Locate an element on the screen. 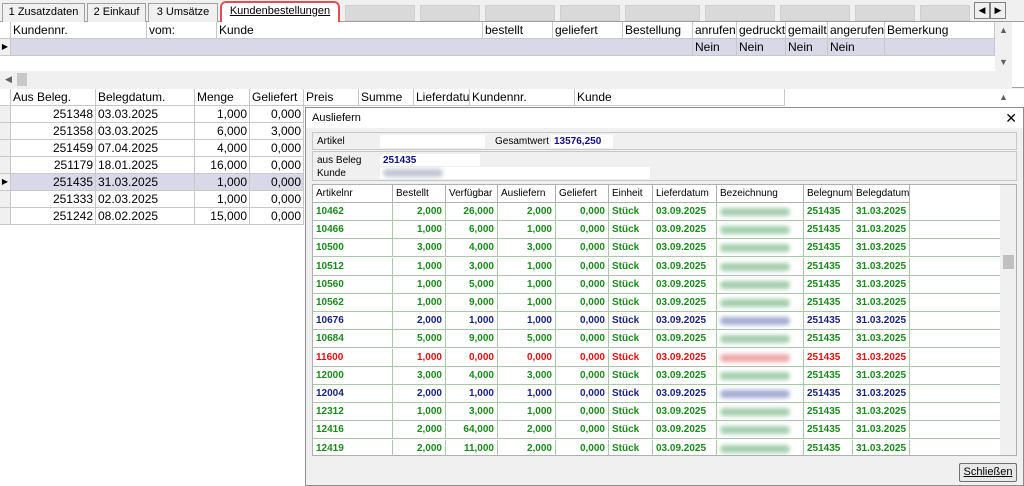 The image size is (1024, 486). beleg-col-belegdatum: Belegdatum. is located at coordinates (145, 97).